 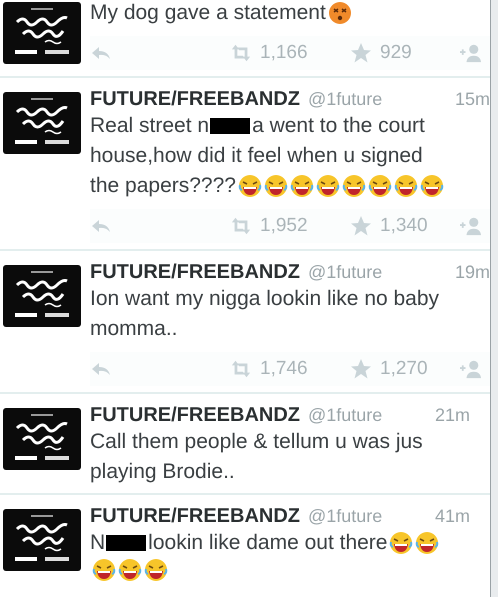 What do you see at coordinates (404, 369) in the screenshot?
I see `favorite-count: 1,270` at bounding box center [404, 369].